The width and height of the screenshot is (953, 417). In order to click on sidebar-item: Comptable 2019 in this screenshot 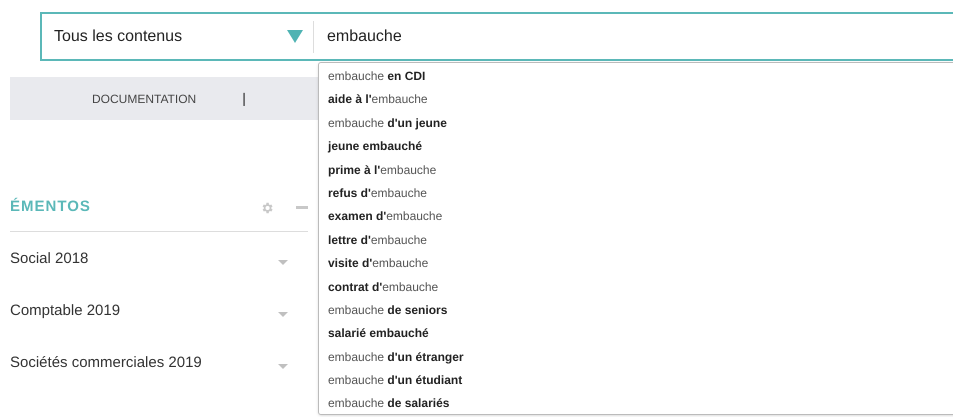, I will do `click(159, 310)`.